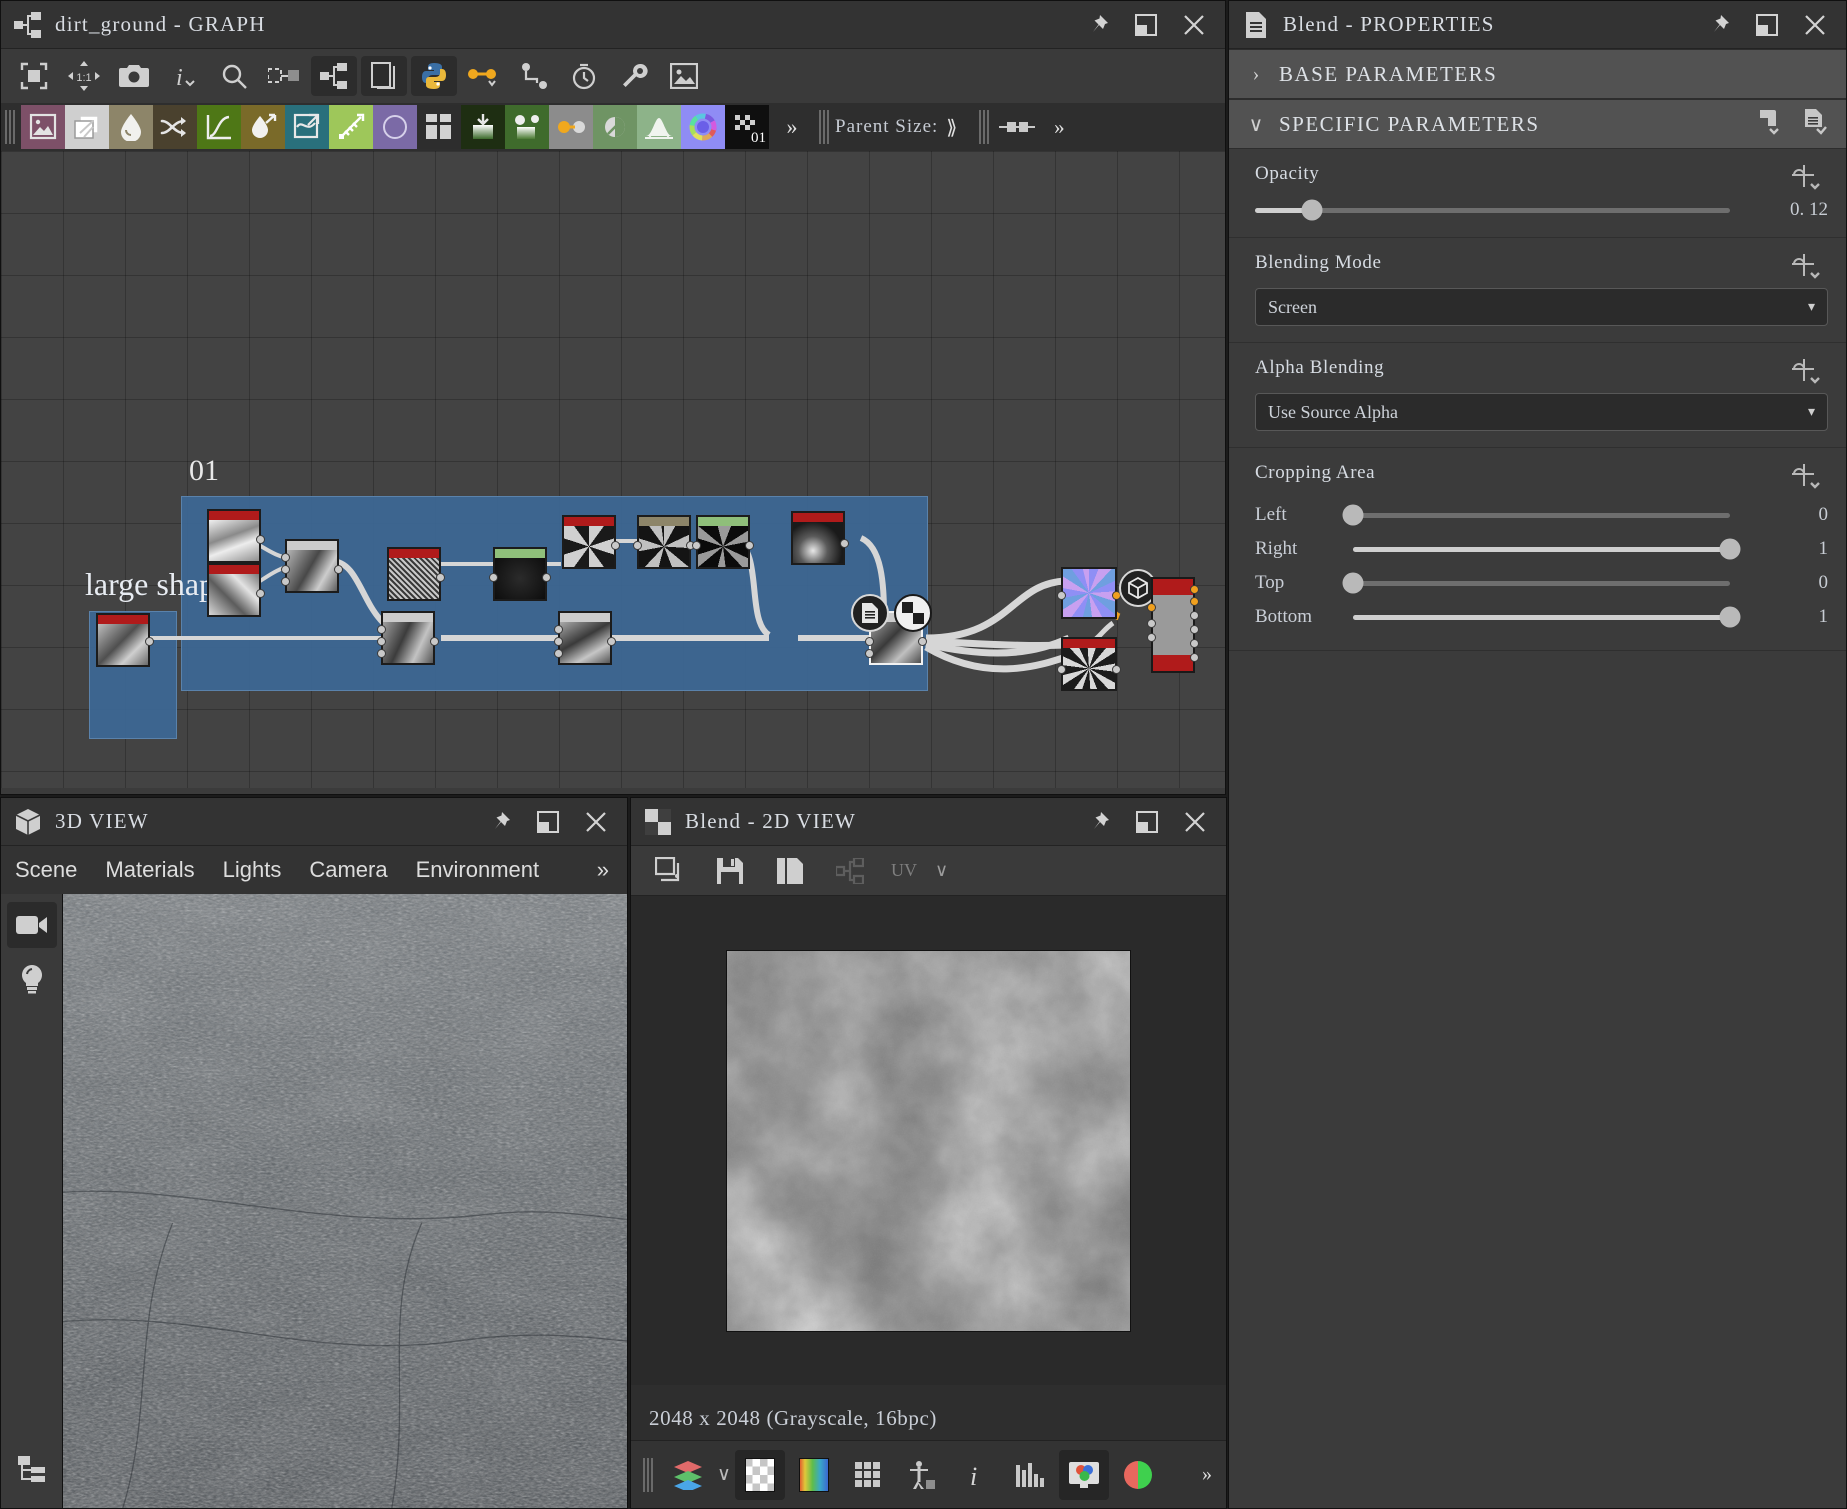 The image size is (1847, 1509). Describe the element at coordinates (730, 871) in the screenshot. I see `save-icon` at that location.